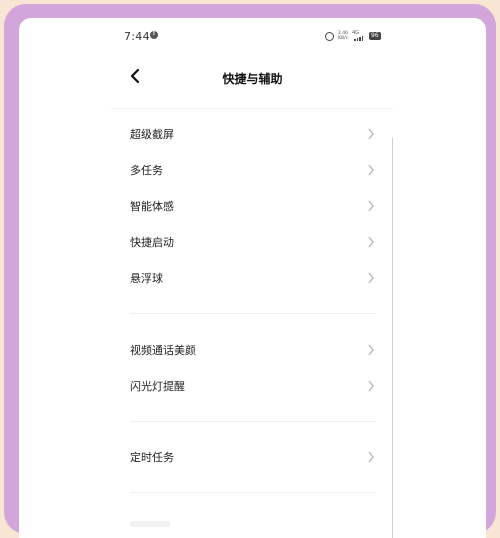 The image size is (500, 538). Describe the element at coordinates (252, 170) in the screenshot. I see `list-item-multitask: 多任务` at that location.